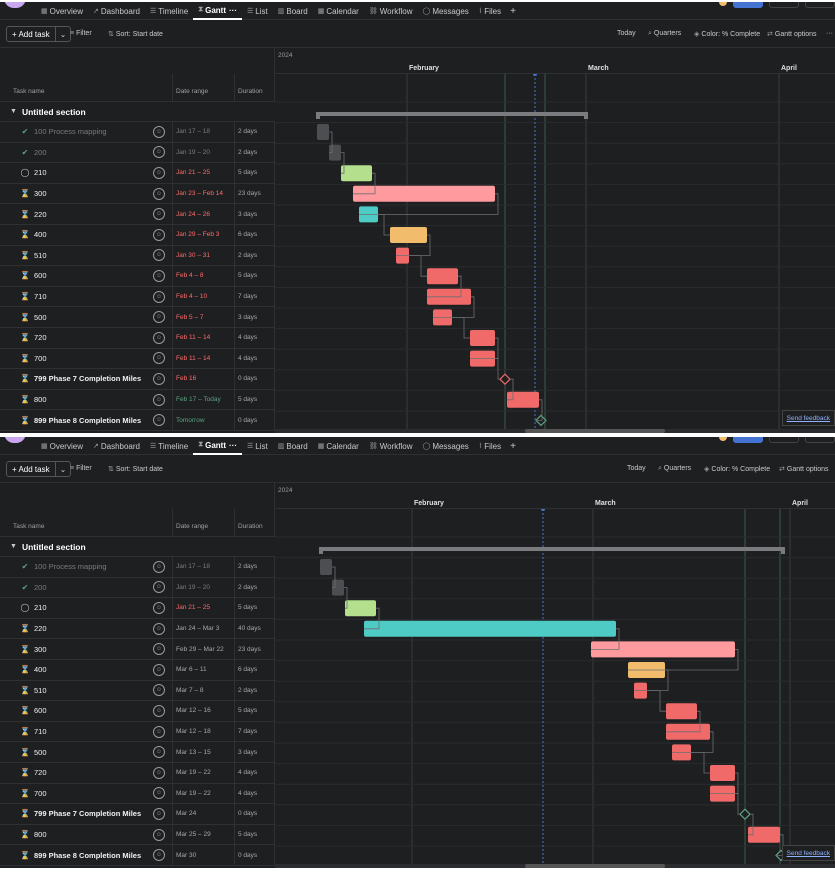  I want to click on task-name: 400, so click(93, 669).